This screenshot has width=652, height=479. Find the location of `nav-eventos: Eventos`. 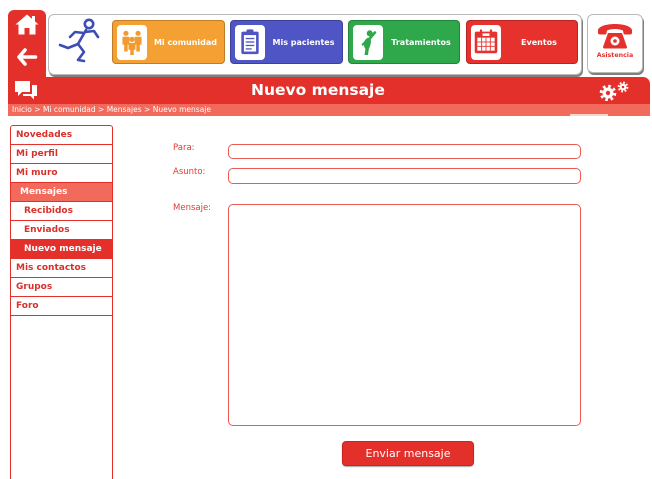

nav-eventos: Eventos is located at coordinates (522, 42).